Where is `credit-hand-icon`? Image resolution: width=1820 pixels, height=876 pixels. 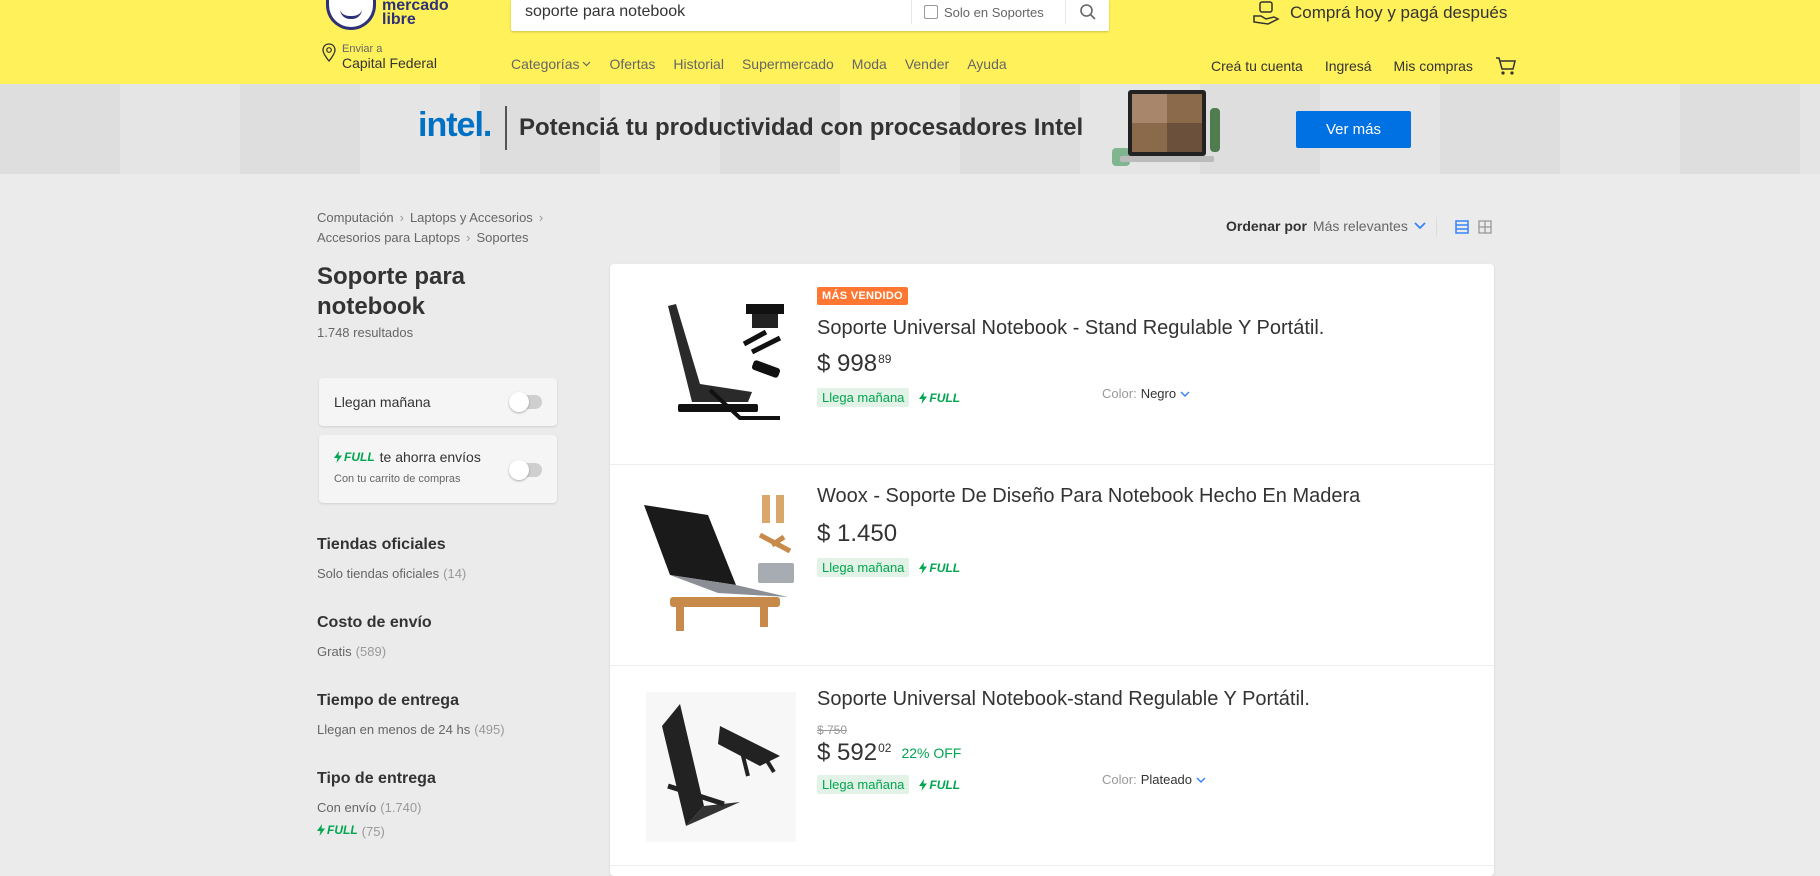
credit-hand-icon is located at coordinates (1266, 13).